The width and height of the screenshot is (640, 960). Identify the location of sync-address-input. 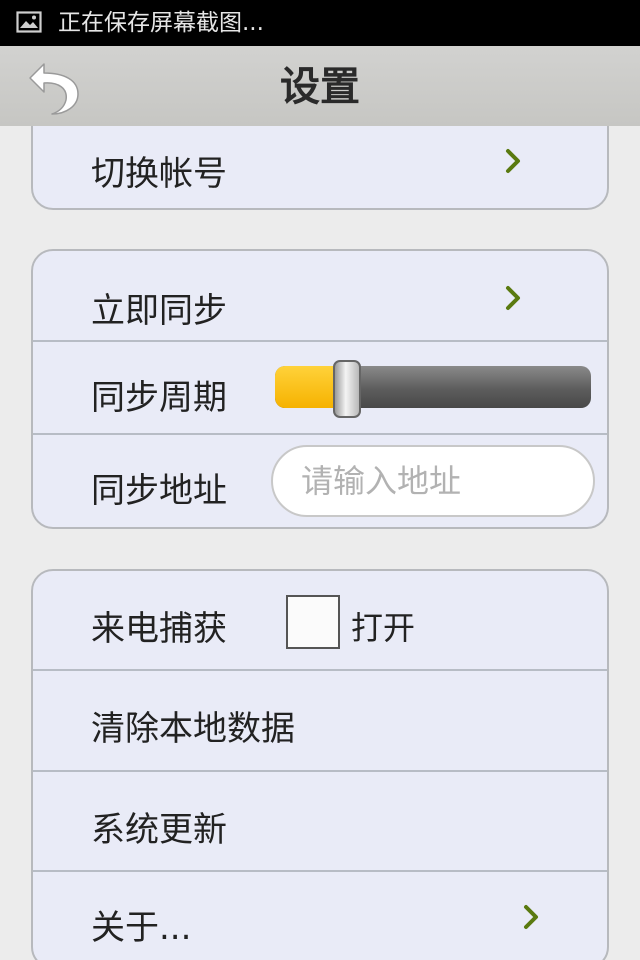
(433, 481).